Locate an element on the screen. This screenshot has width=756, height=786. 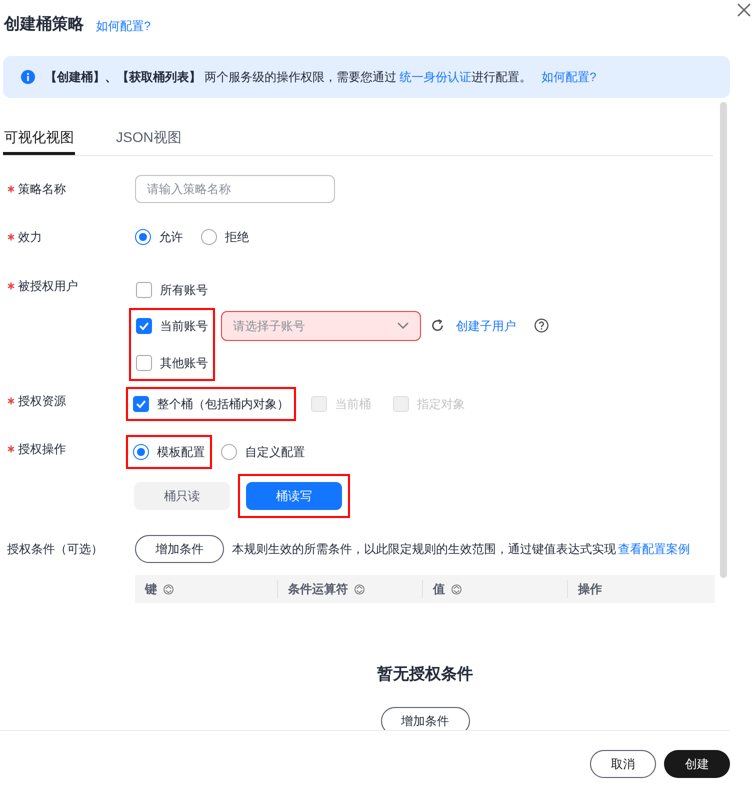
chevron-down-icon is located at coordinates (403, 326).